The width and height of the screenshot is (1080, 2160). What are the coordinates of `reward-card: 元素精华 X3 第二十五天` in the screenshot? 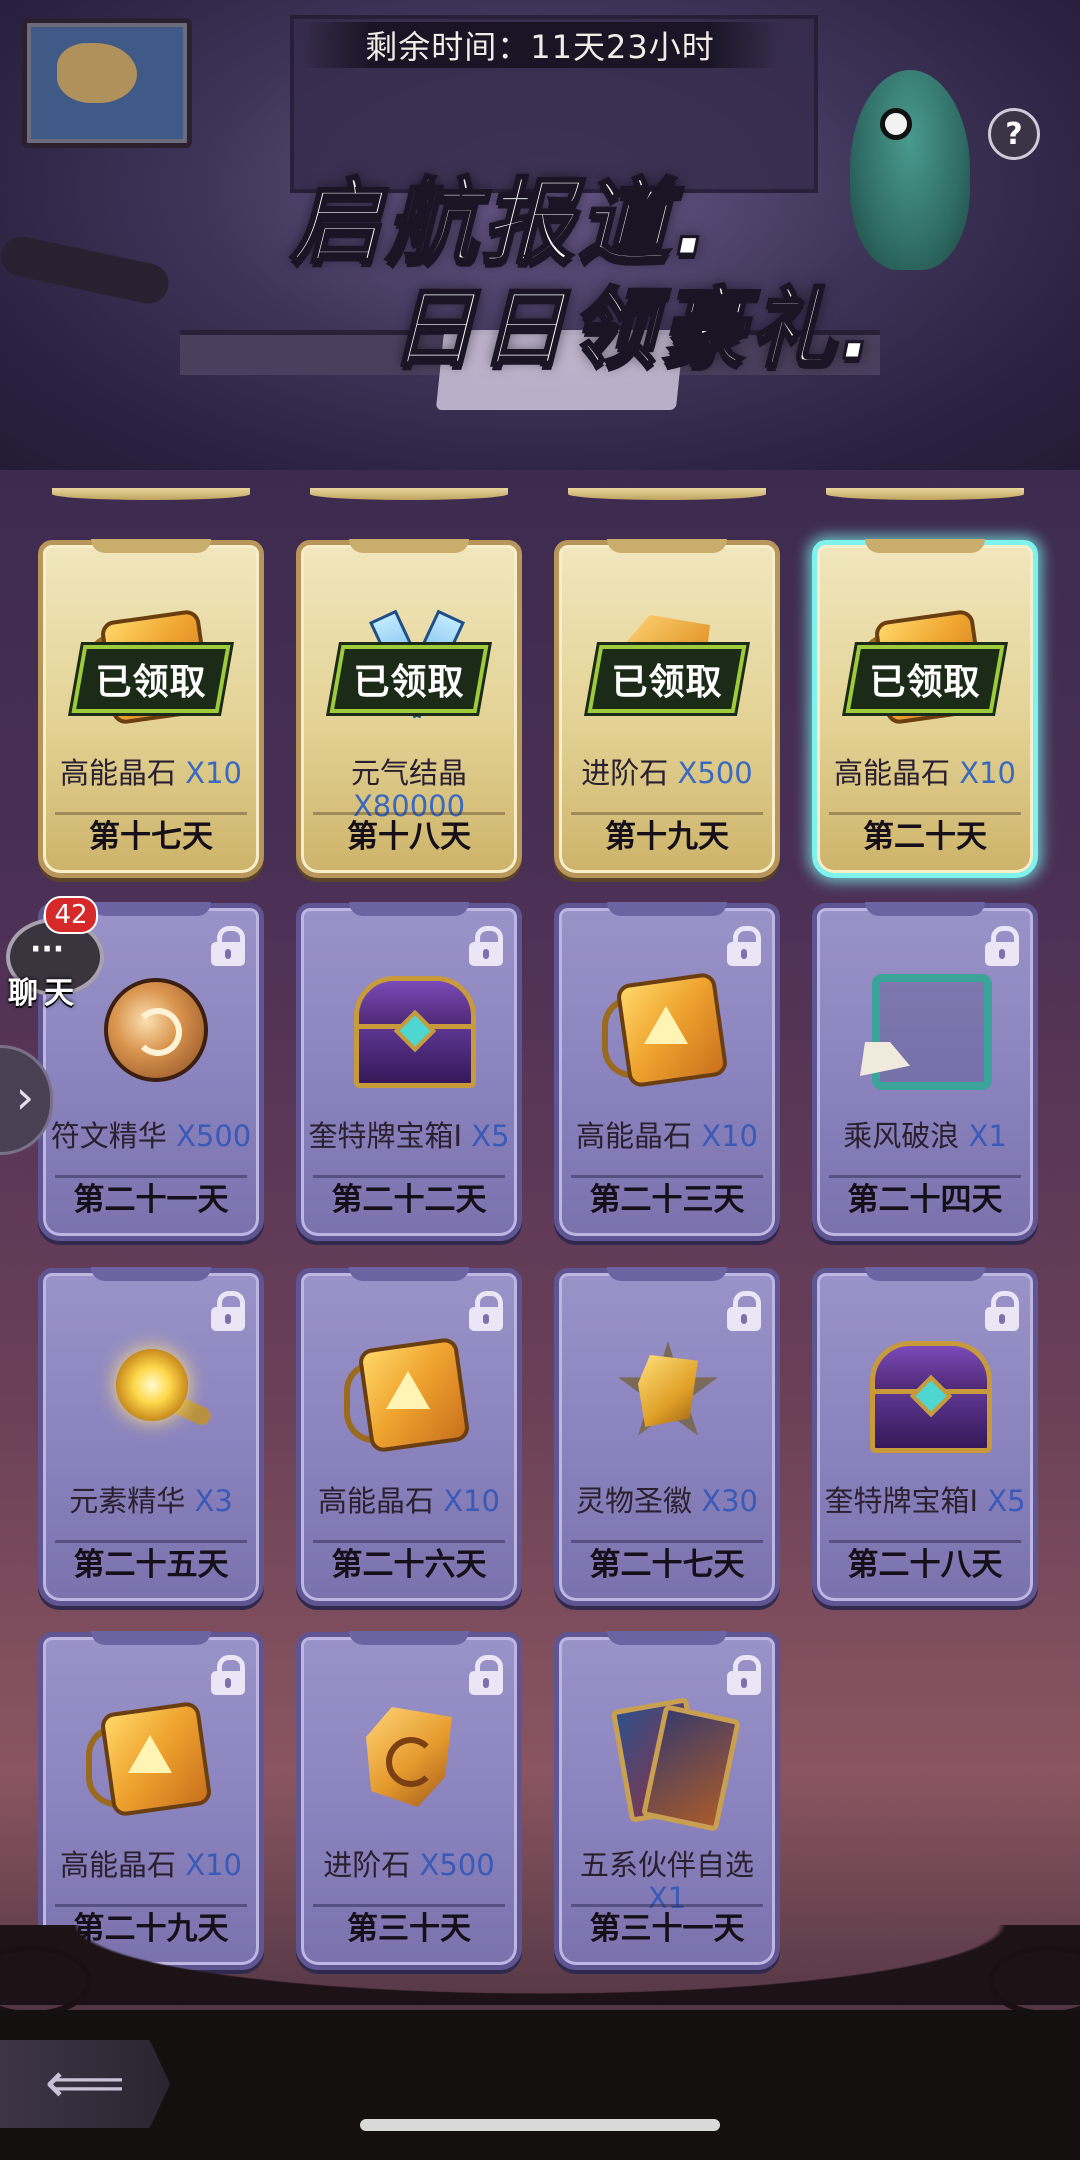 It's located at (151, 1436).